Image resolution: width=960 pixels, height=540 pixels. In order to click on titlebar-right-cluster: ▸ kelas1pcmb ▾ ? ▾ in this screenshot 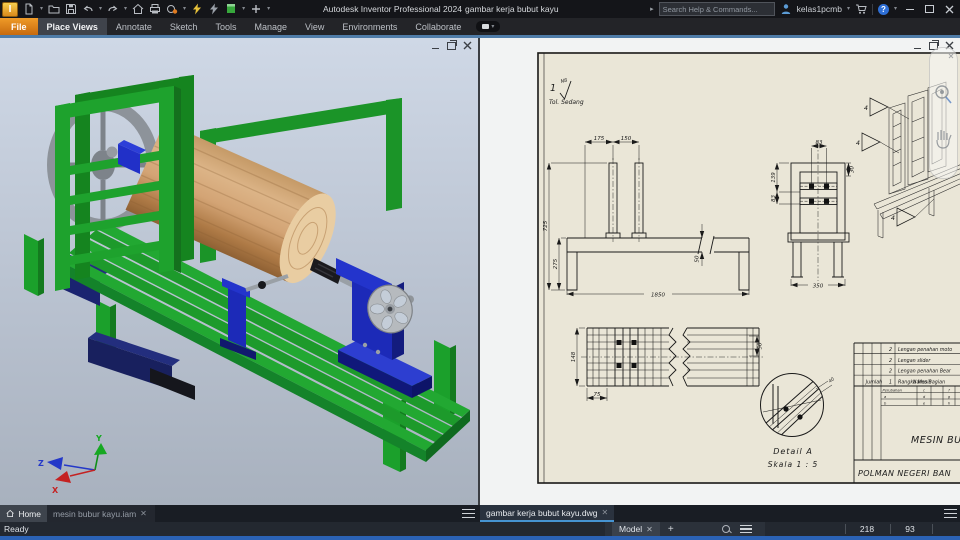, I will do `click(805, 9)`.